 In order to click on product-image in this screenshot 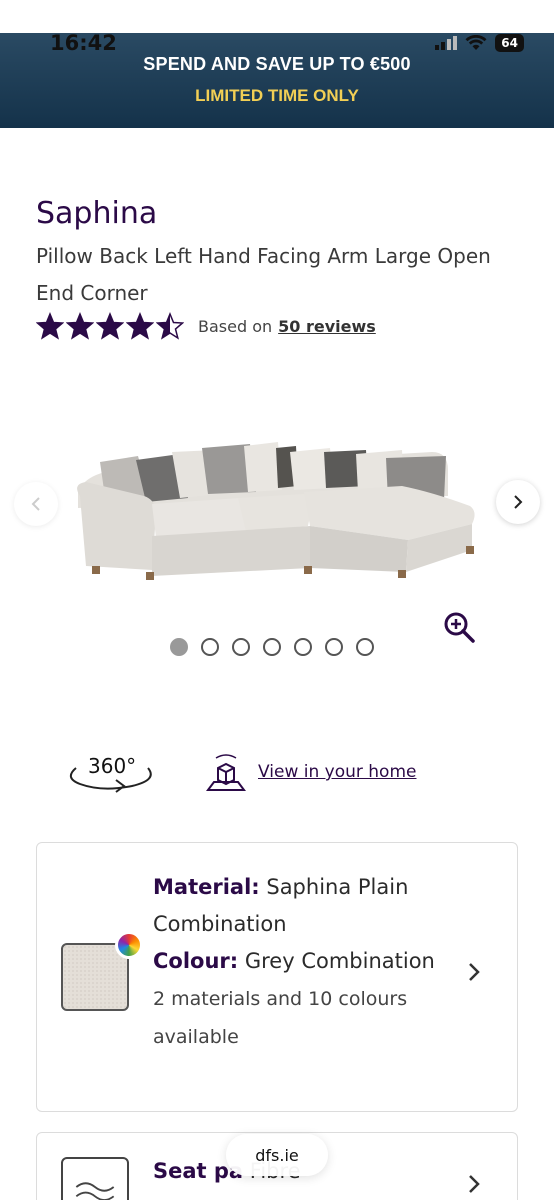, I will do `click(276, 511)`.